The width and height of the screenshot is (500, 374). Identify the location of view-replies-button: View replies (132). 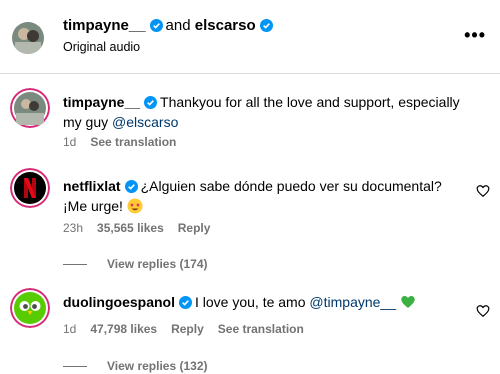
(135, 366).